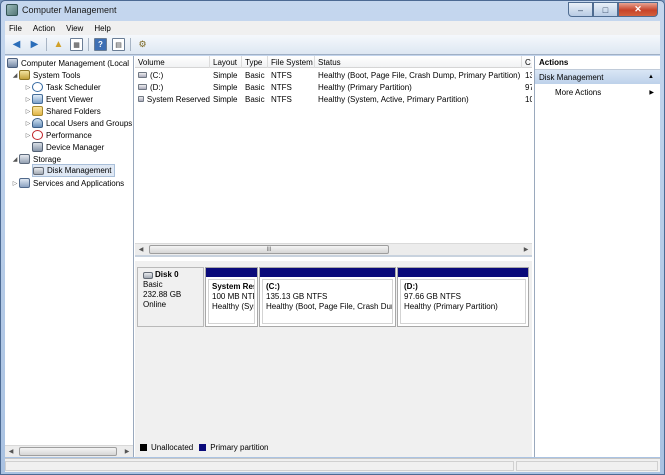 Image resolution: width=665 pixels, height=475 pixels. I want to click on users-icon, so click(37, 123).